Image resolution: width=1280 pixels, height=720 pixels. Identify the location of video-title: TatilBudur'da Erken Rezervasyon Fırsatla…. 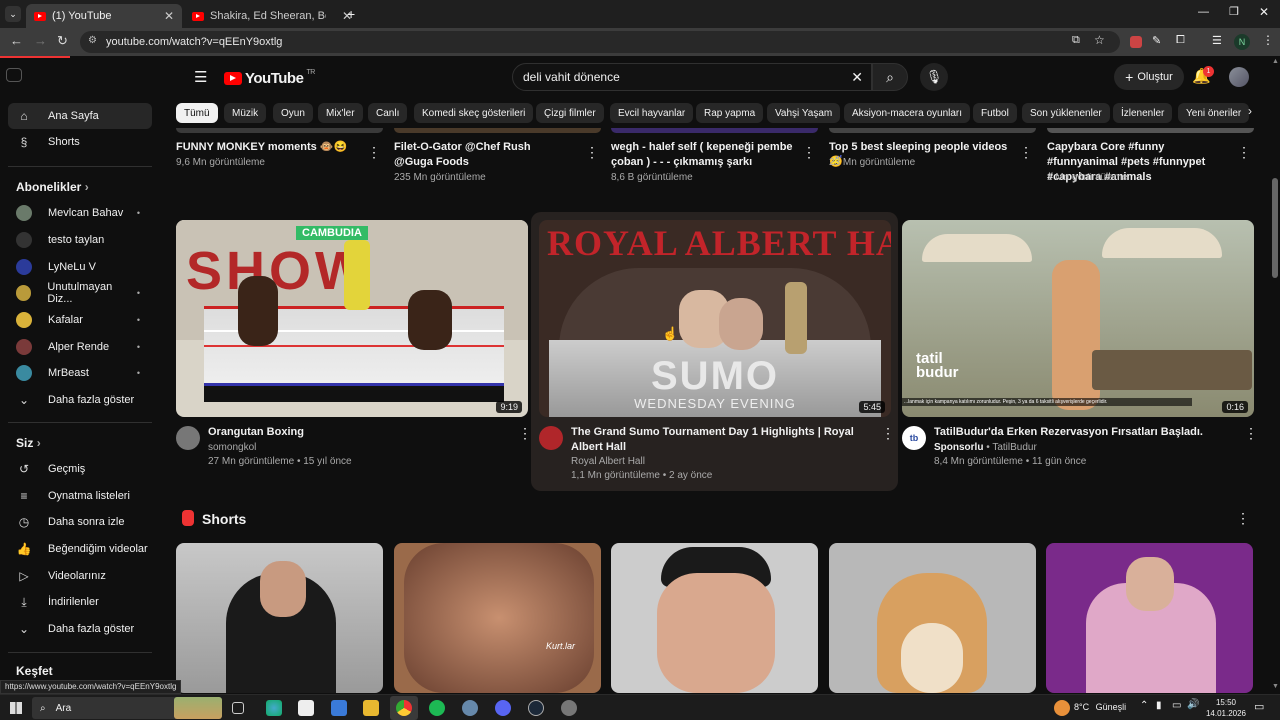
(1084, 432).